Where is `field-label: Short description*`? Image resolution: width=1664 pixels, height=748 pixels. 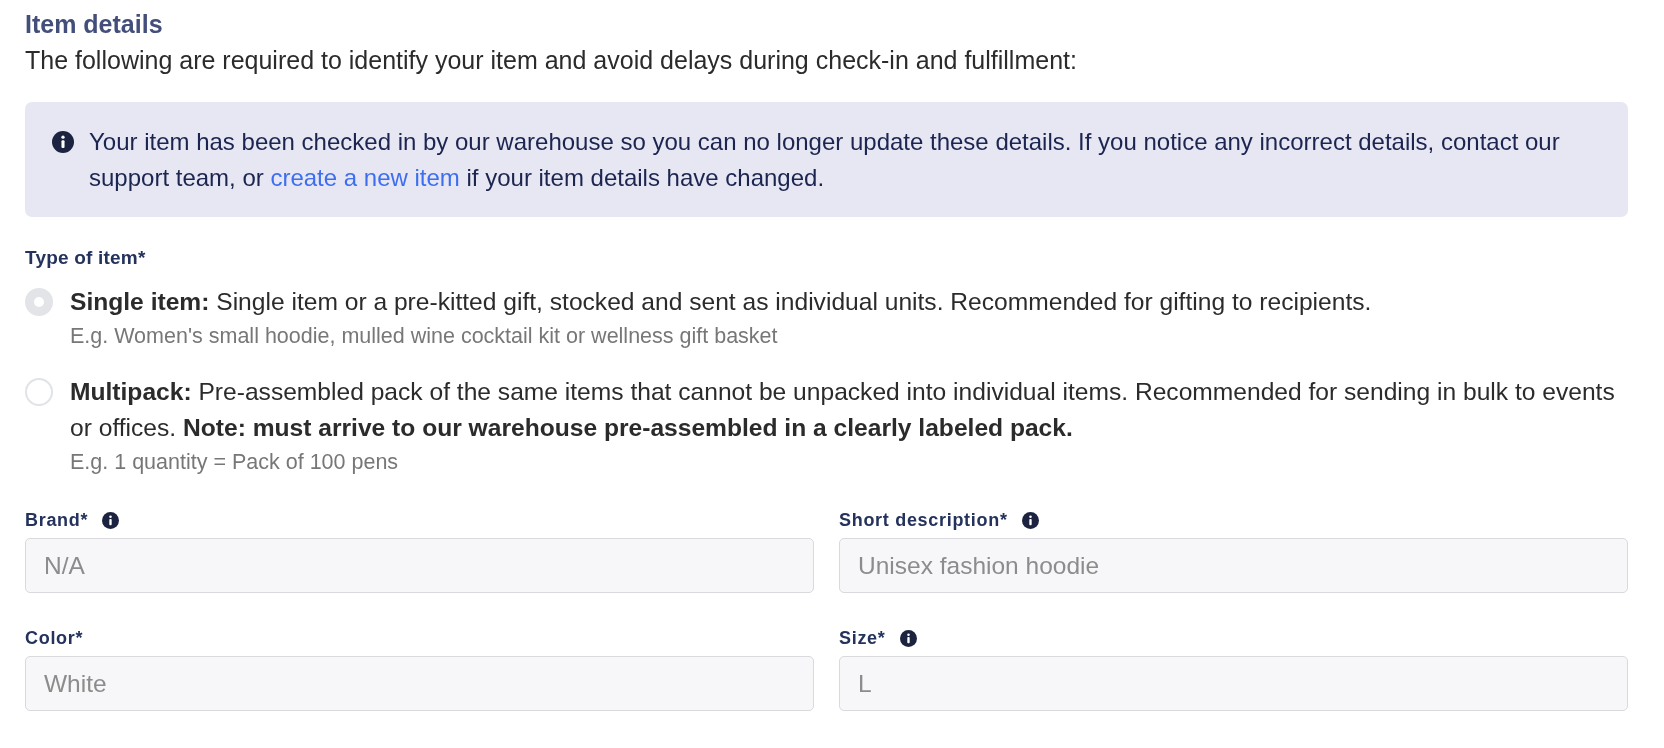 field-label: Short description* is located at coordinates (923, 520).